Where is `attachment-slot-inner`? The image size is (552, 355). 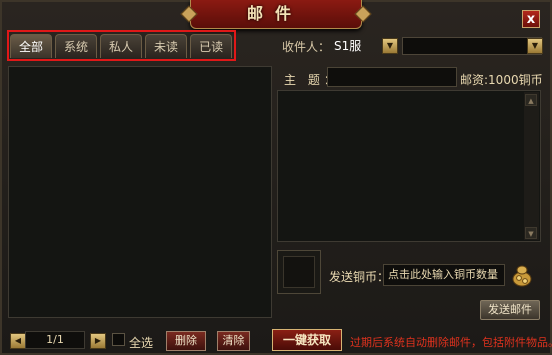
attachment-slot-inner is located at coordinates (299, 272).